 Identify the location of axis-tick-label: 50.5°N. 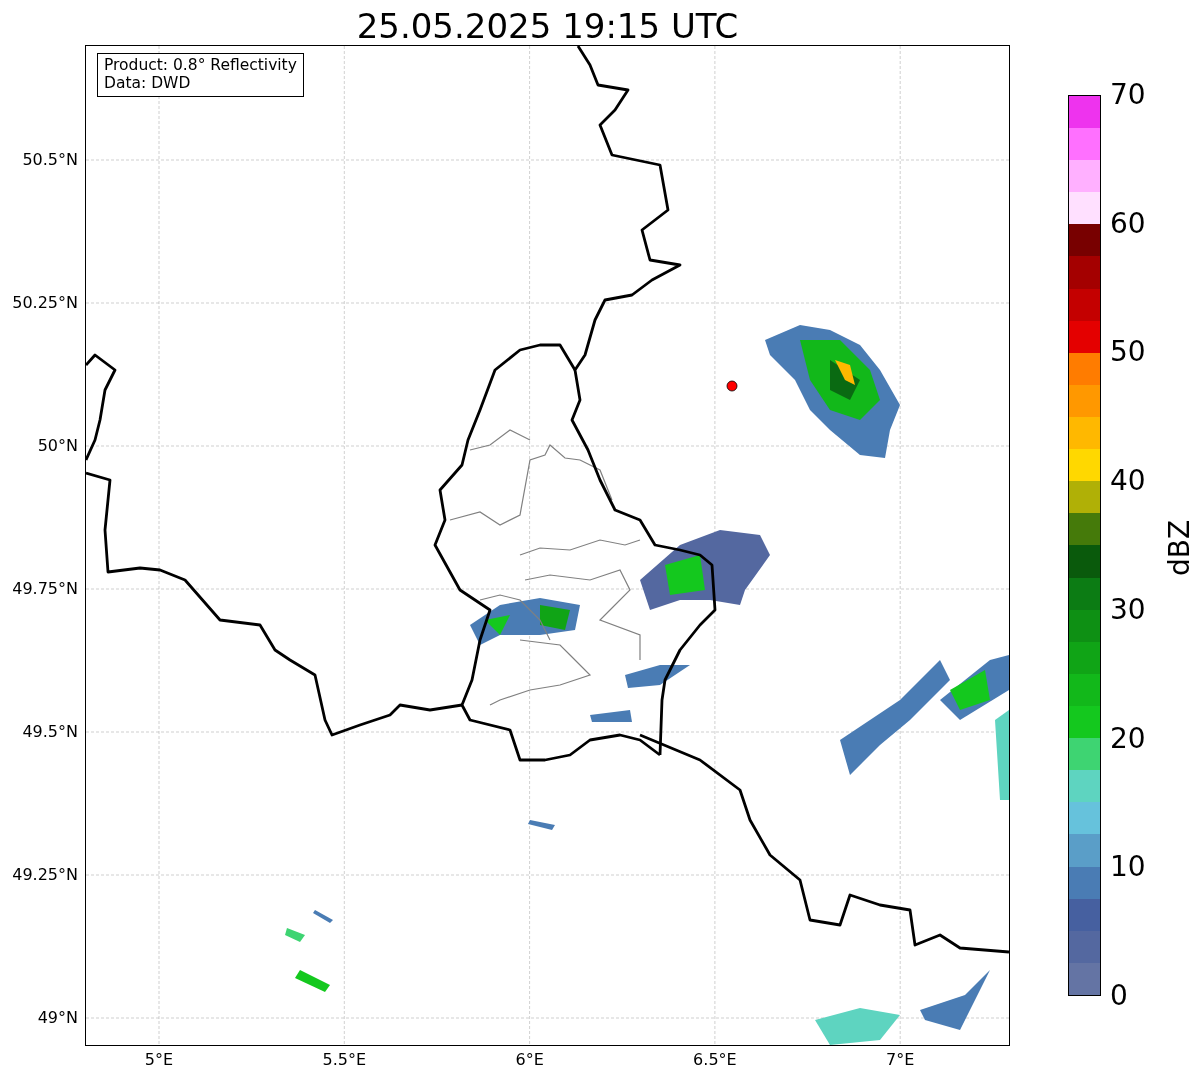
(50, 160).